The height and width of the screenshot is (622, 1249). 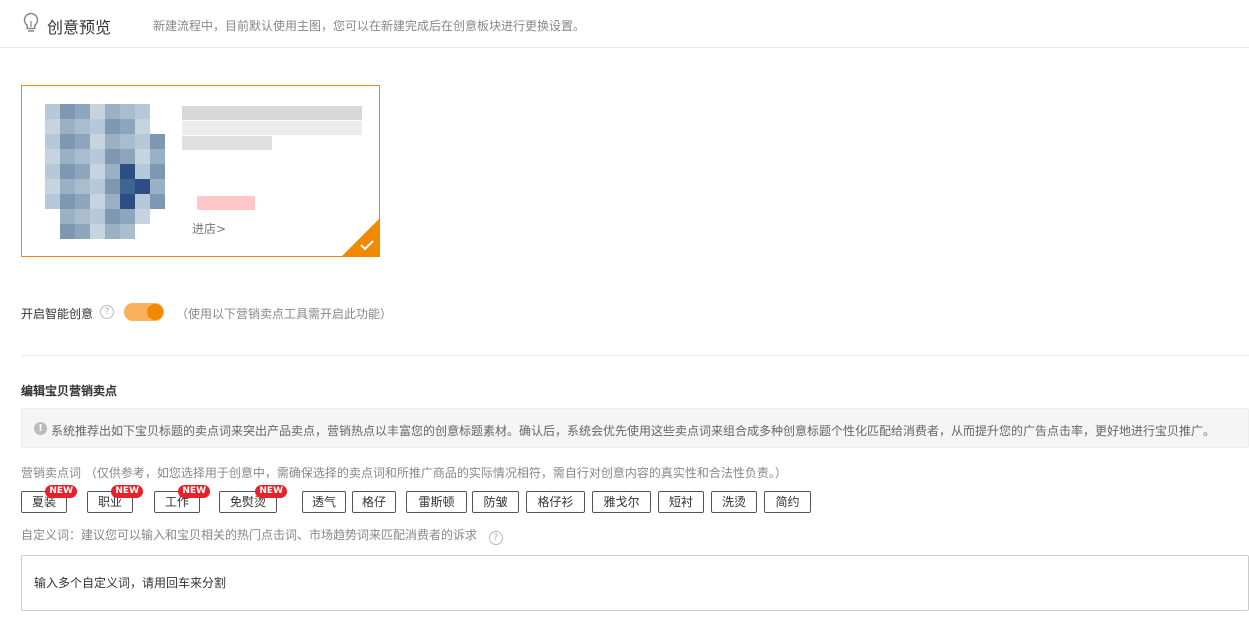 I want to click on divider, so click(x=635, y=355).